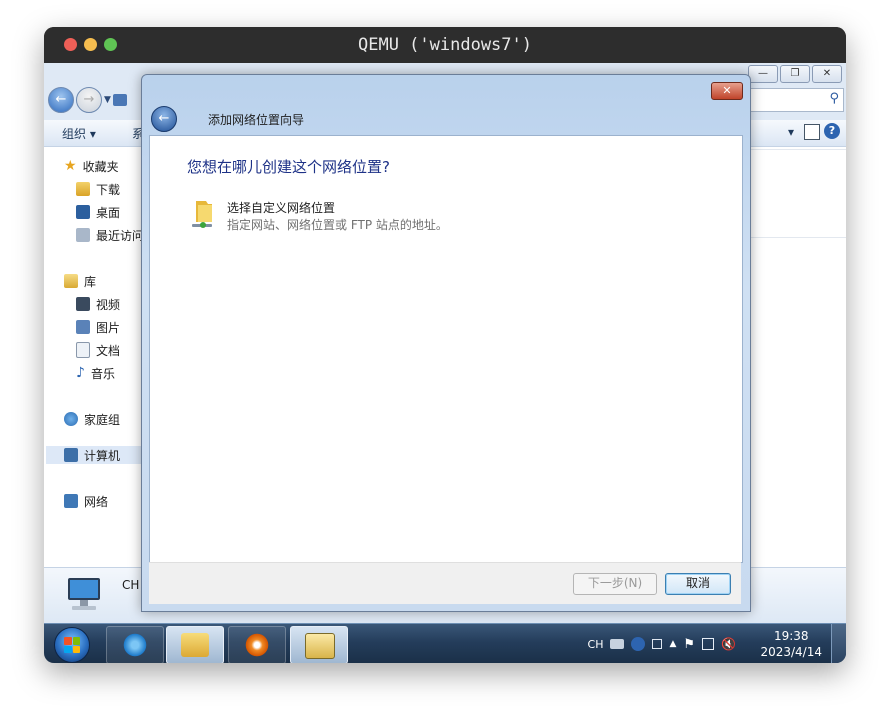 This screenshot has height=723, width=890. What do you see at coordinates (98, 189) in the screenshot?
I see `nav-downloads: 下载` at bounding box center [98, 189].